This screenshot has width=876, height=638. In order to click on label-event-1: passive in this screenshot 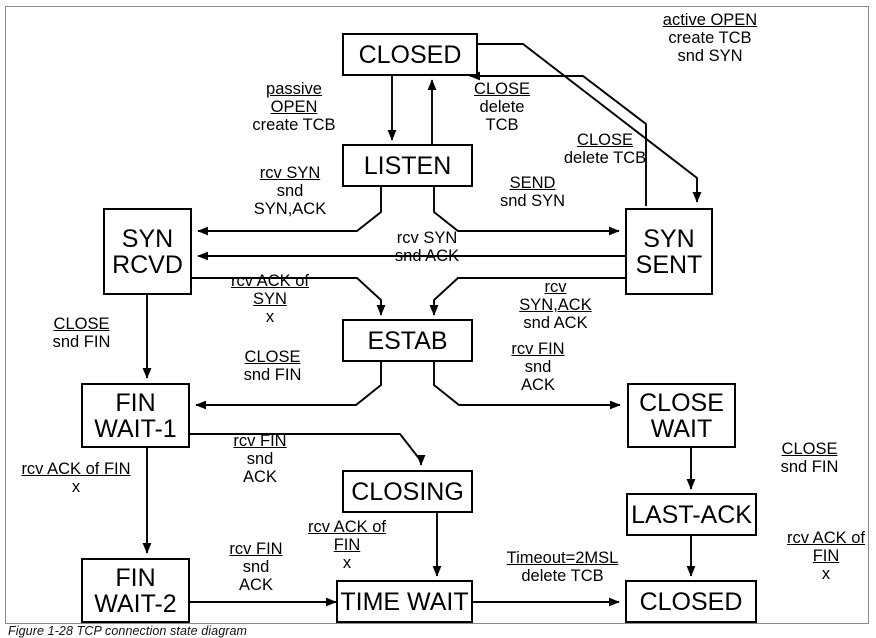, I will do `click(294, 89)`.